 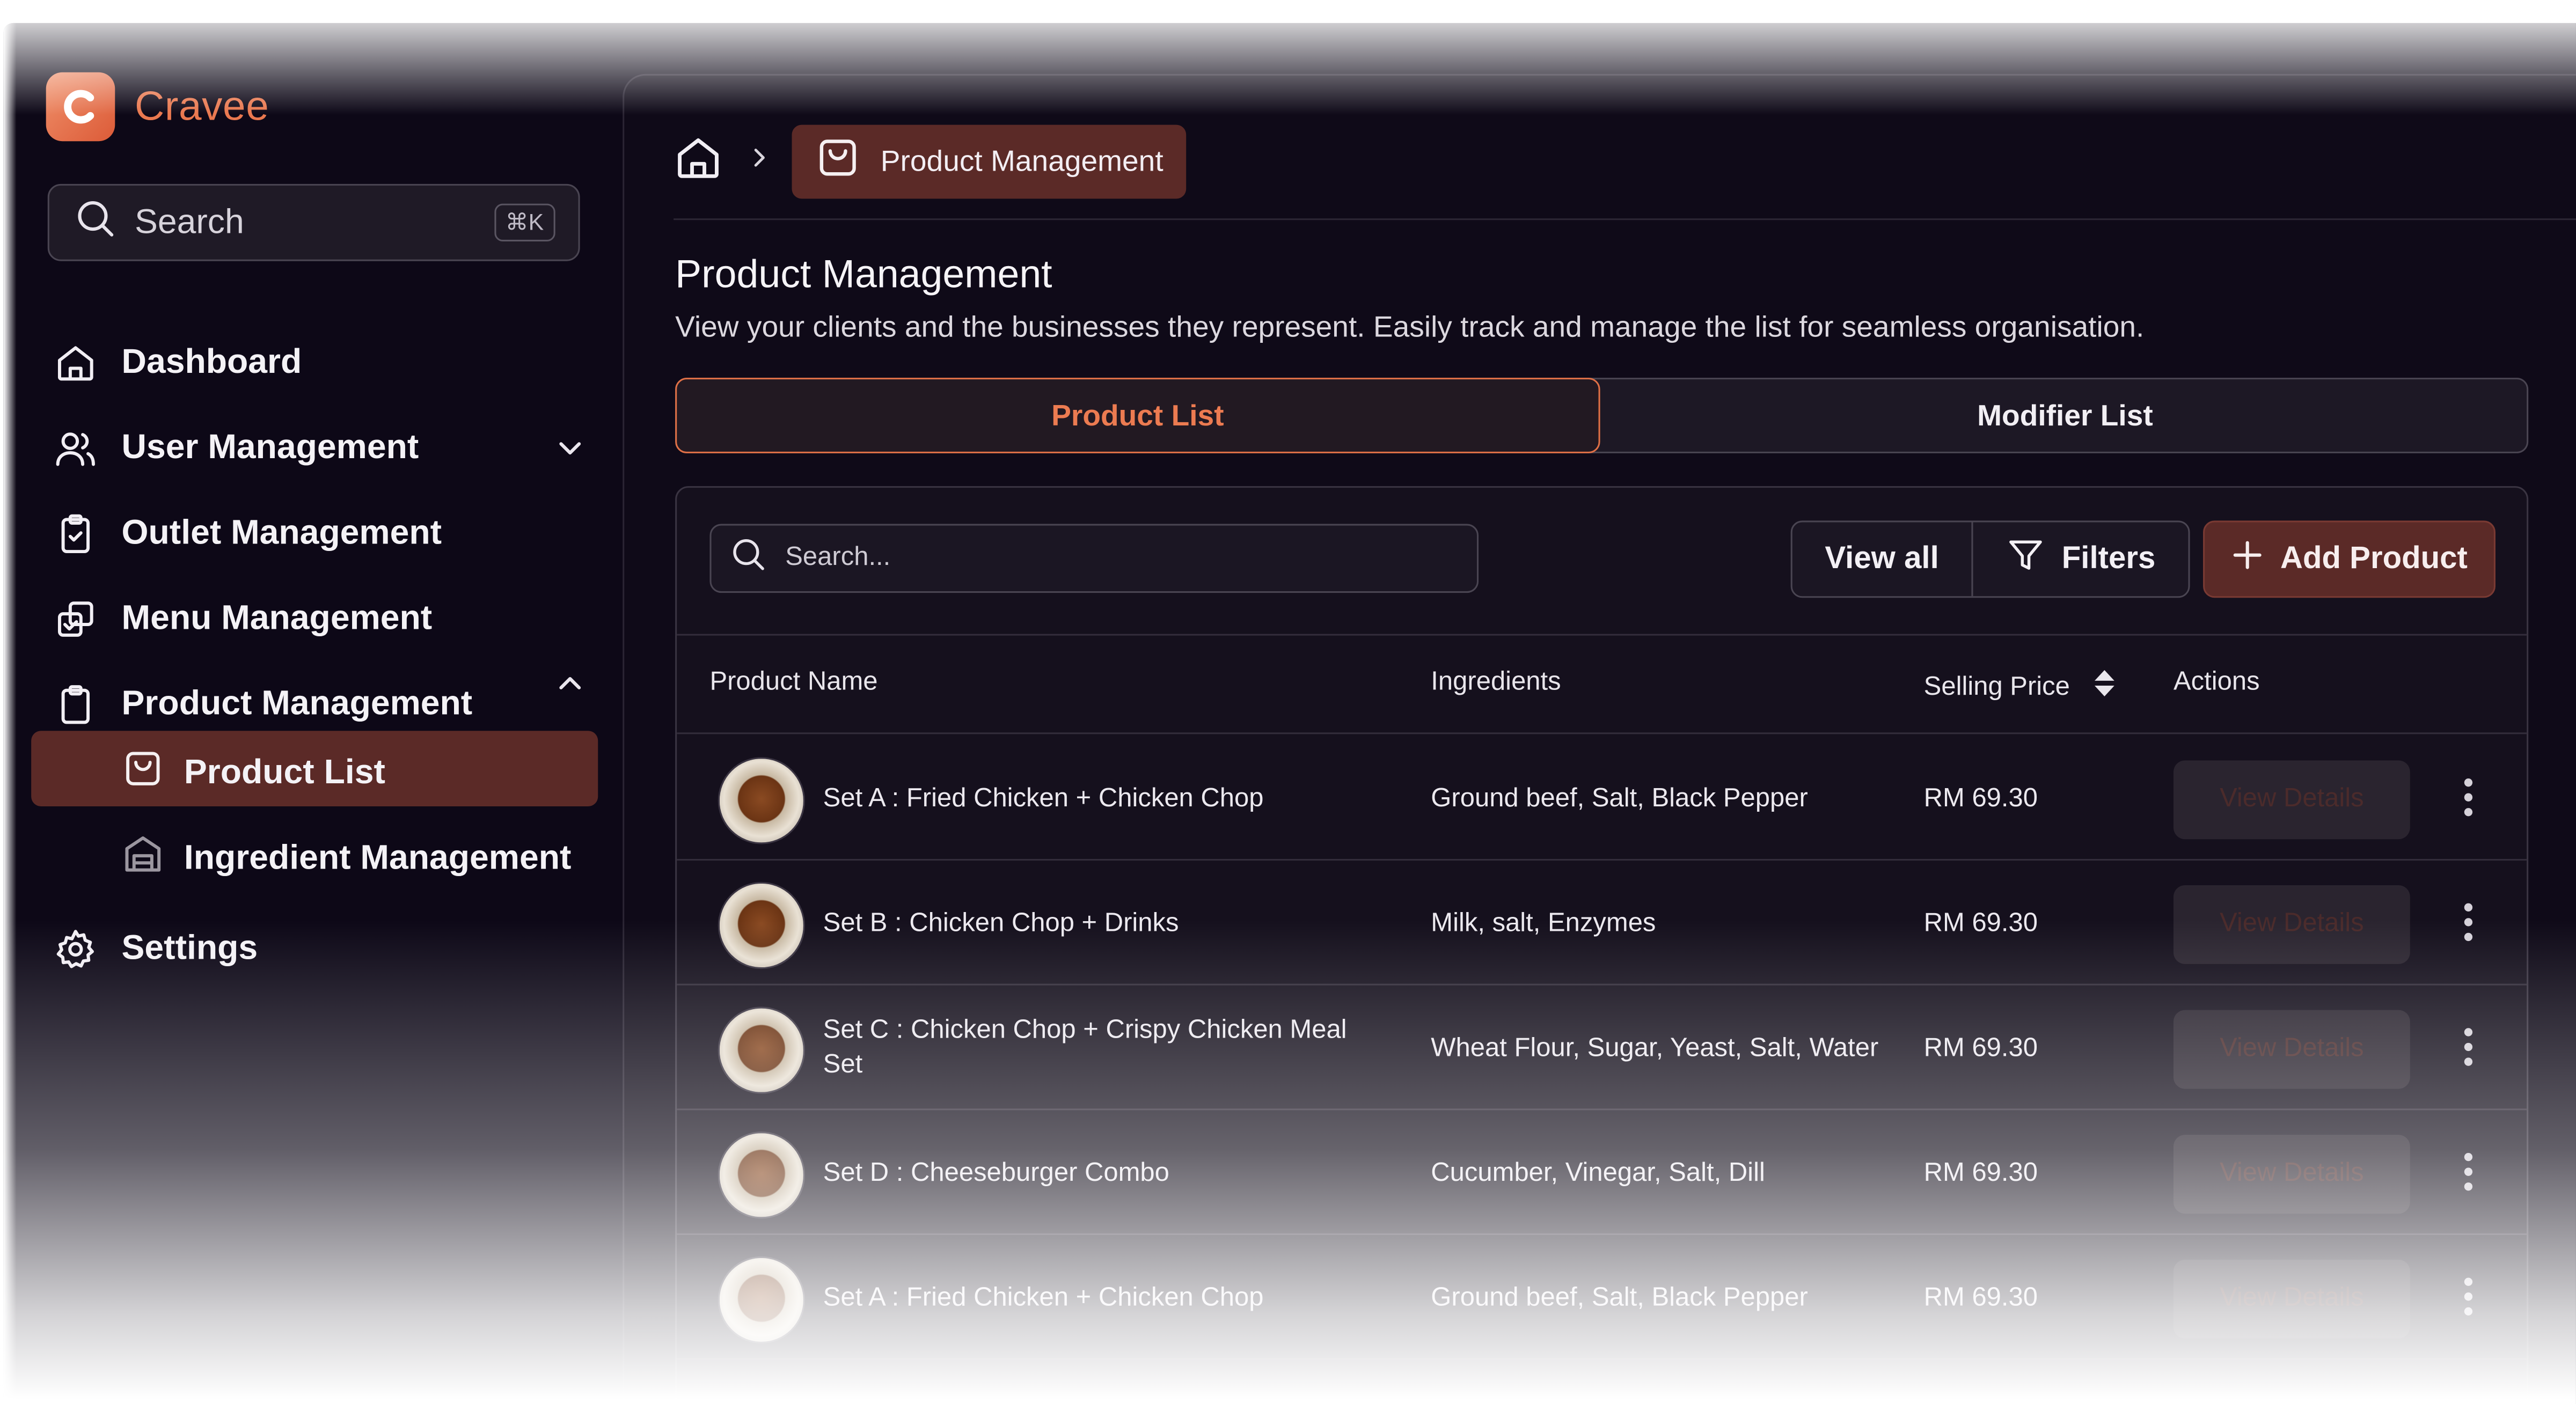 I want to click on sidebar-item-product-management: Product Management, so click(x=262, y=704).